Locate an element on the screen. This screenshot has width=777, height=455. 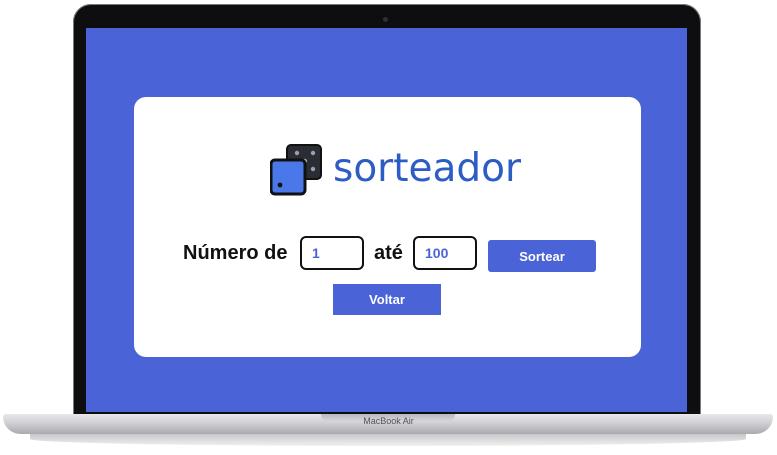
device-brand-label: MacBook Air is located at coordinates (388, 421).